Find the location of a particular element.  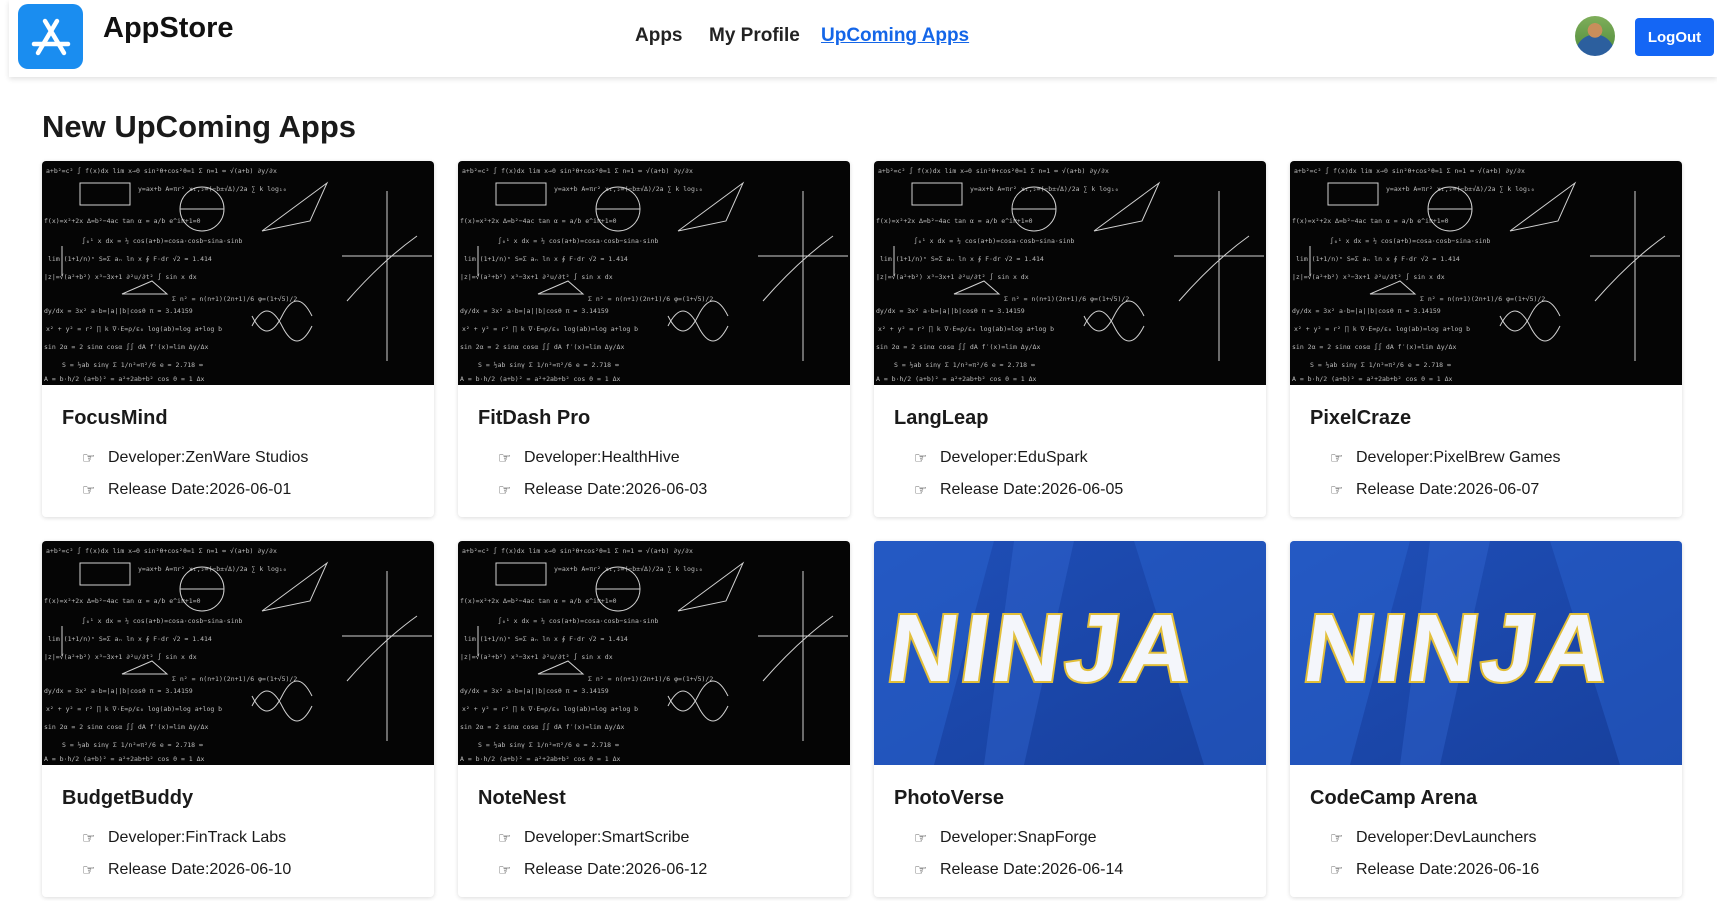

nav-link-my-profile: My Profile is located at coordinates (754, 36).